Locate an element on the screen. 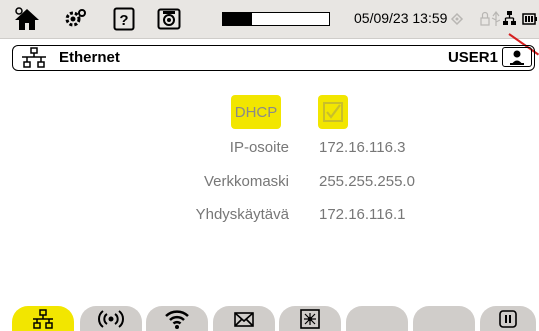  ethernet-icon is located at coordinates (43, 318).